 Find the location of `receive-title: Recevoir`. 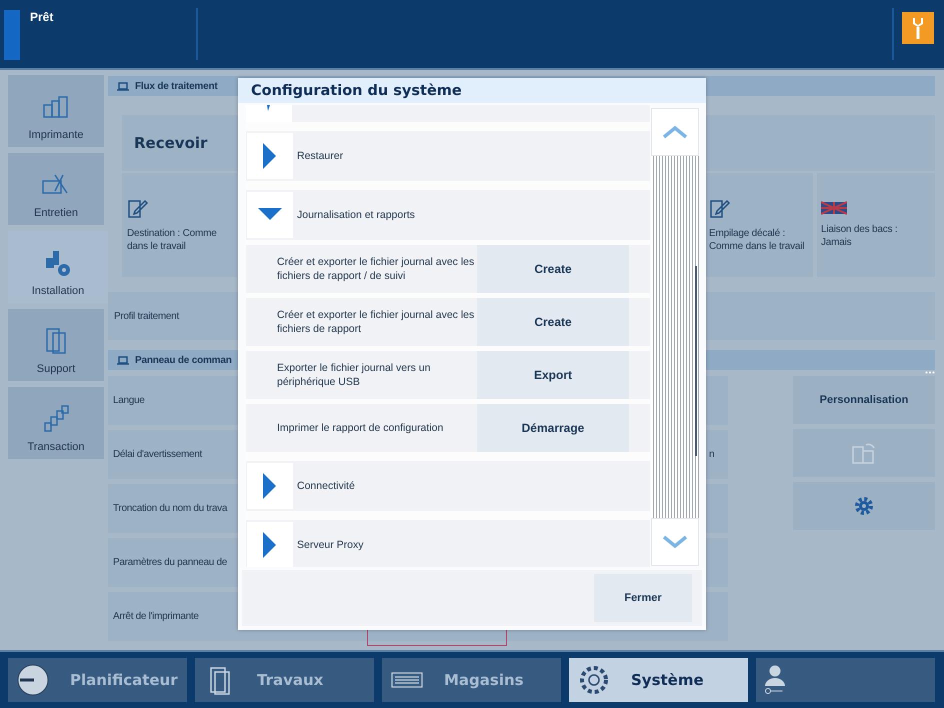

receive-title: Recevoir is located at coordinates (171, 143).